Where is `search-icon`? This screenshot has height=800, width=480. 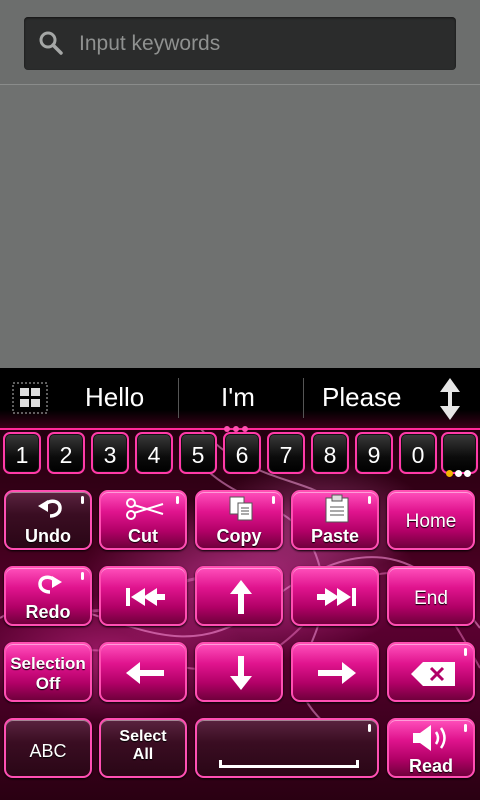
search-icon is located at coordinates (51, 43).